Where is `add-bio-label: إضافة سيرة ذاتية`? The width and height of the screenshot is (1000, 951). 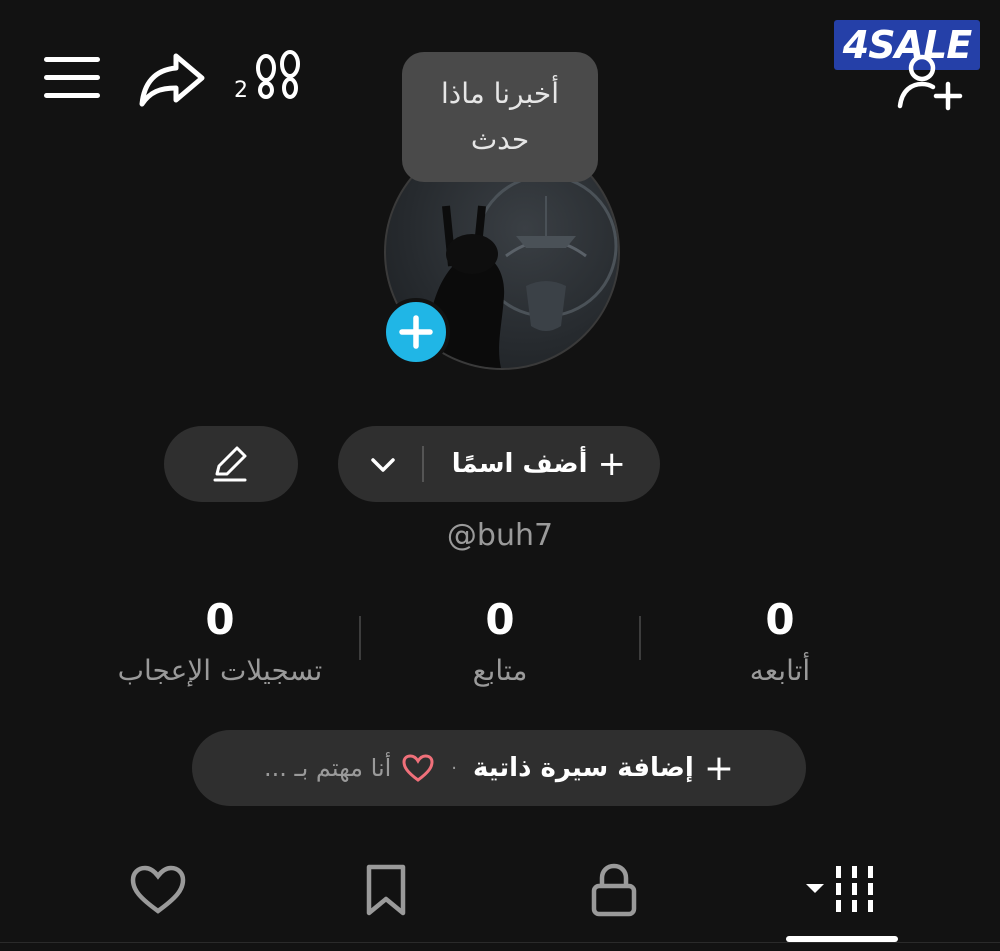 add-bio-label: إضافة سيرة ذاتية is located at coordinates (583, 768).